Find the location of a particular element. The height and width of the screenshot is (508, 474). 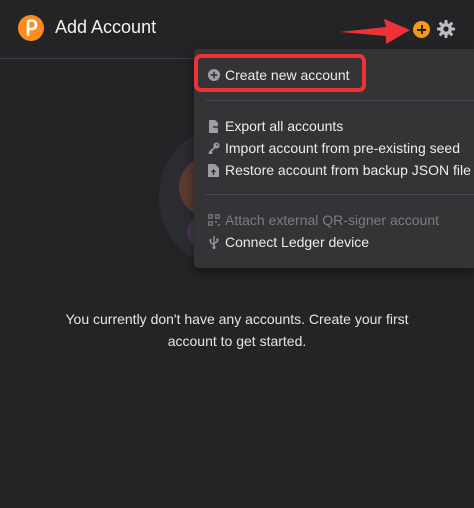

menu-item-import-seed: Import account from pre-existing seed is located at coordinates (333, 148).